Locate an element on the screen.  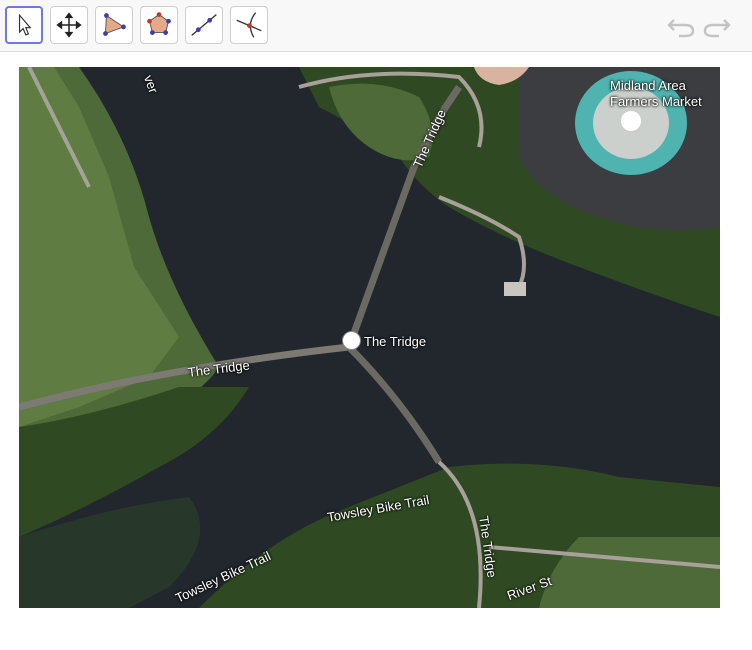
market-label-line1: Midland Area is located at coordinates (648, 85).